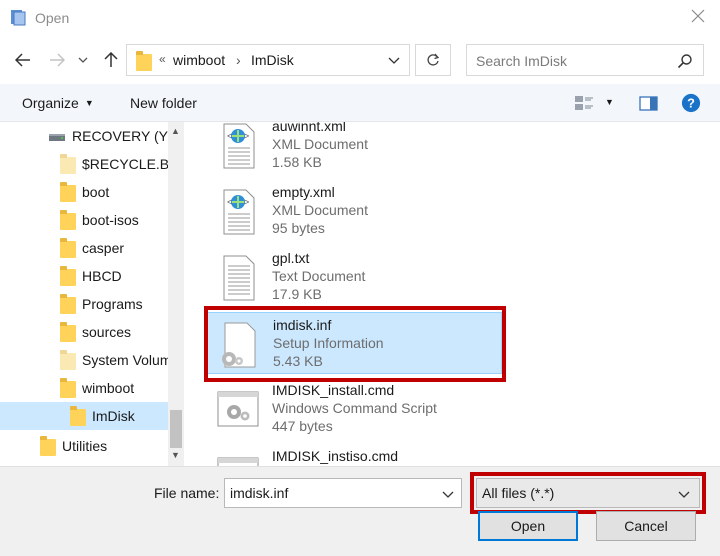  What do you see at coordinates (89, 103) in the screenshot?
I see `caret-down-icon: ▼` at bounding box center [89, 103].